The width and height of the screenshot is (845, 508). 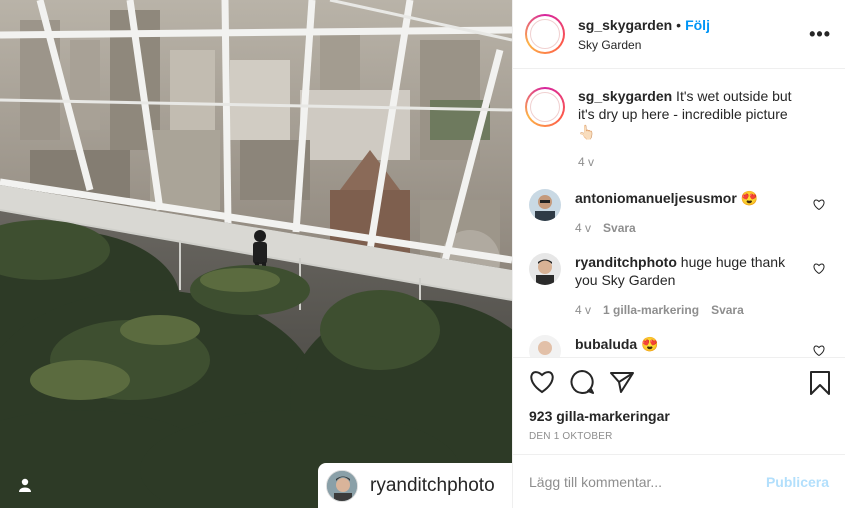 What do you see at coordinates (622, 384) in the screenshot?
I see `share-icon` at bounding box center [622, 384].